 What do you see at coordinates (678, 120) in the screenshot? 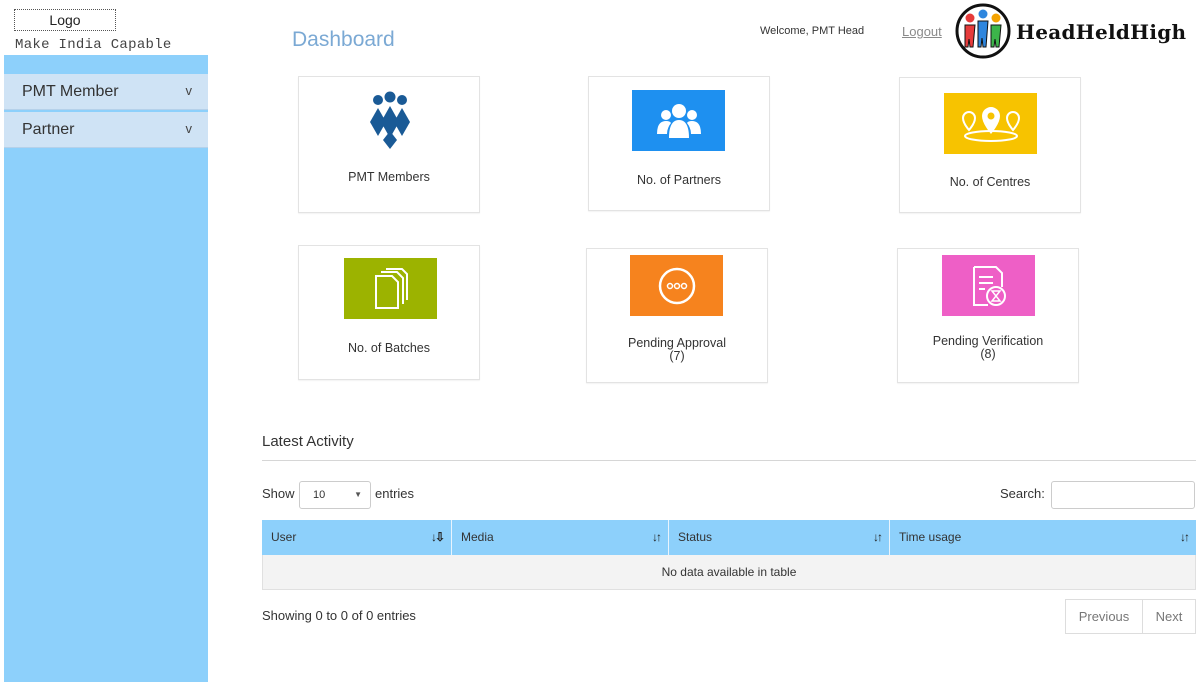
I see `users-icon` at bounding box center [678, 120].